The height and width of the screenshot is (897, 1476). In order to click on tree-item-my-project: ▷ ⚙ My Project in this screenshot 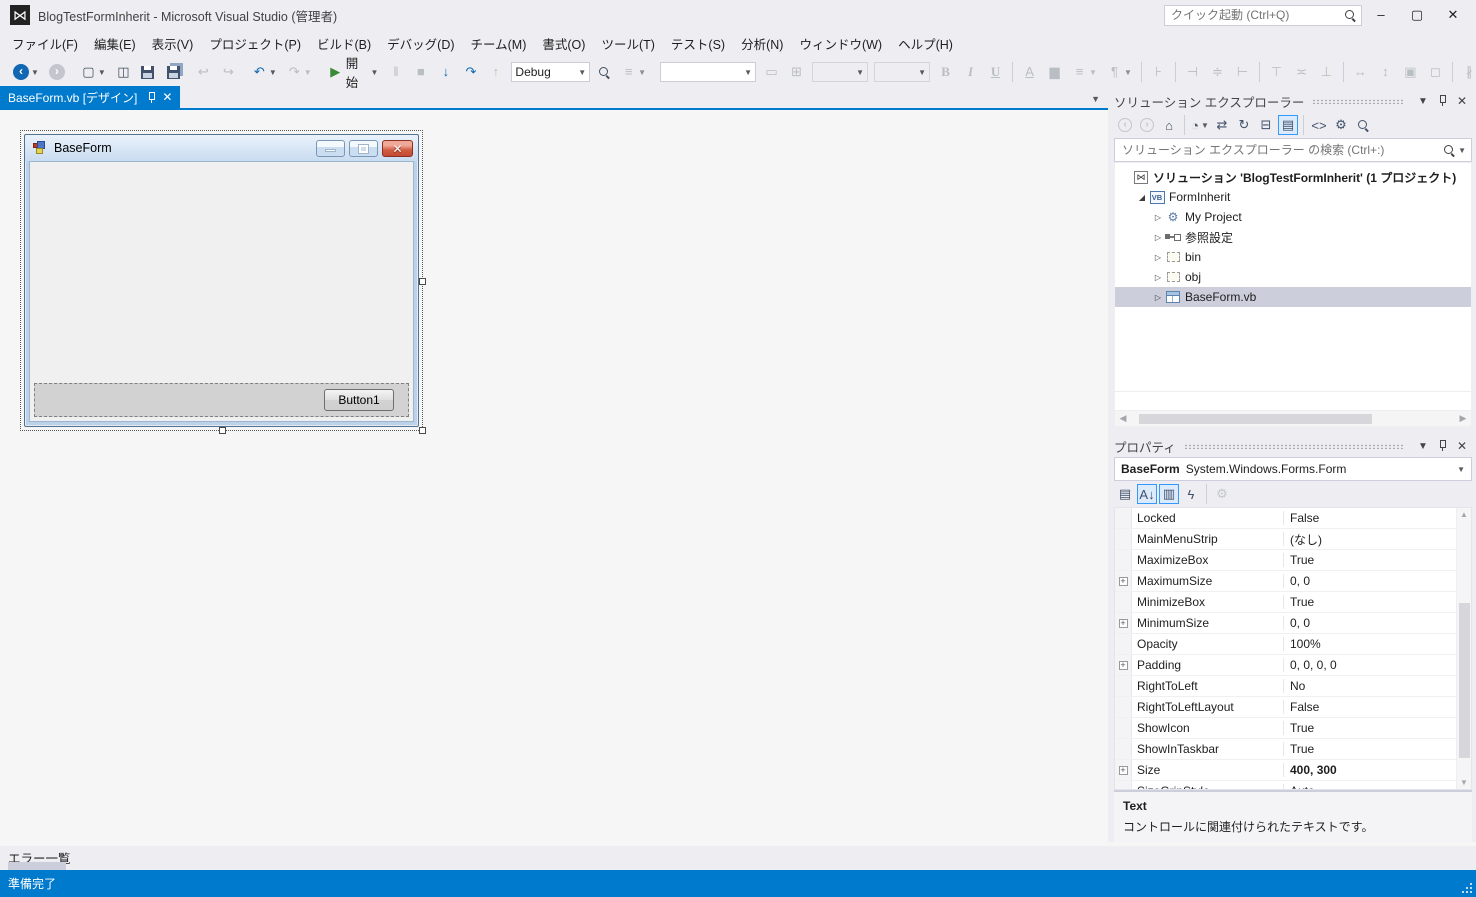, I will do `click(1293, 217)`.